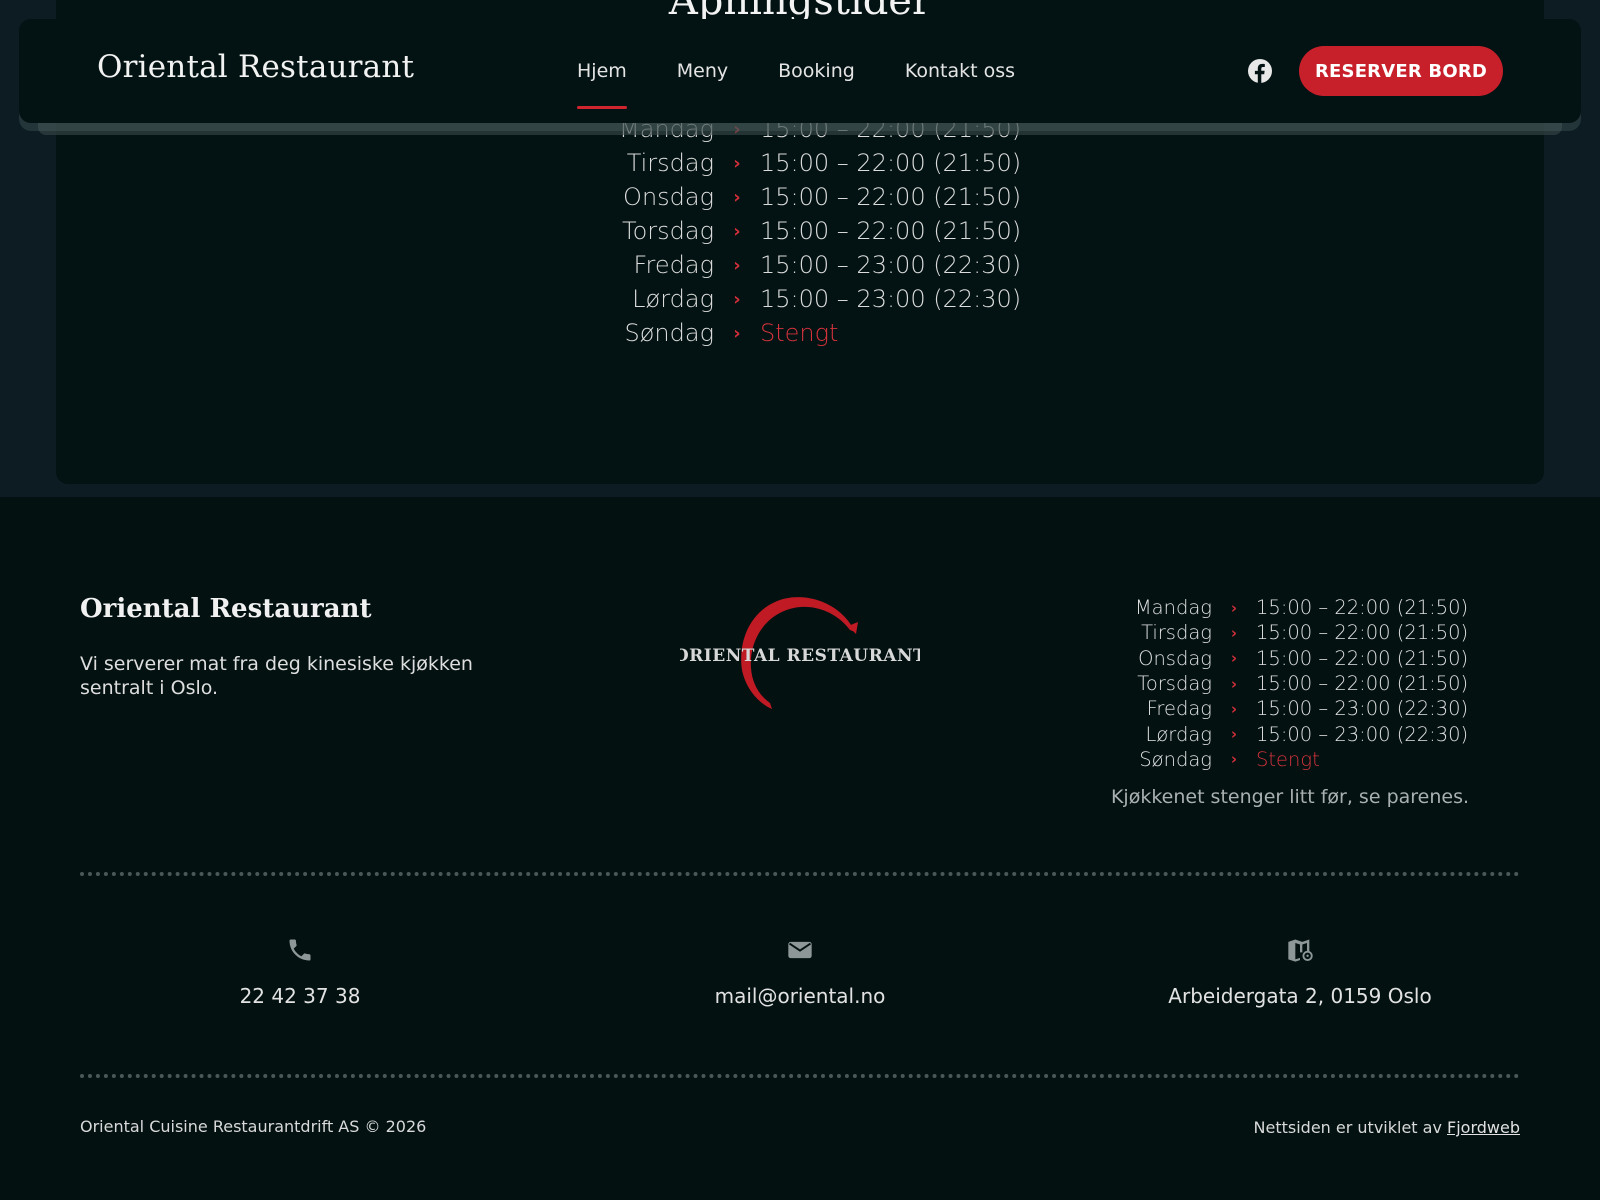 The image size is (1600, 1200). Describe the element at coordinates (816, 71) in the screenshot. I see `nav-link-booking: Booking` at that location.